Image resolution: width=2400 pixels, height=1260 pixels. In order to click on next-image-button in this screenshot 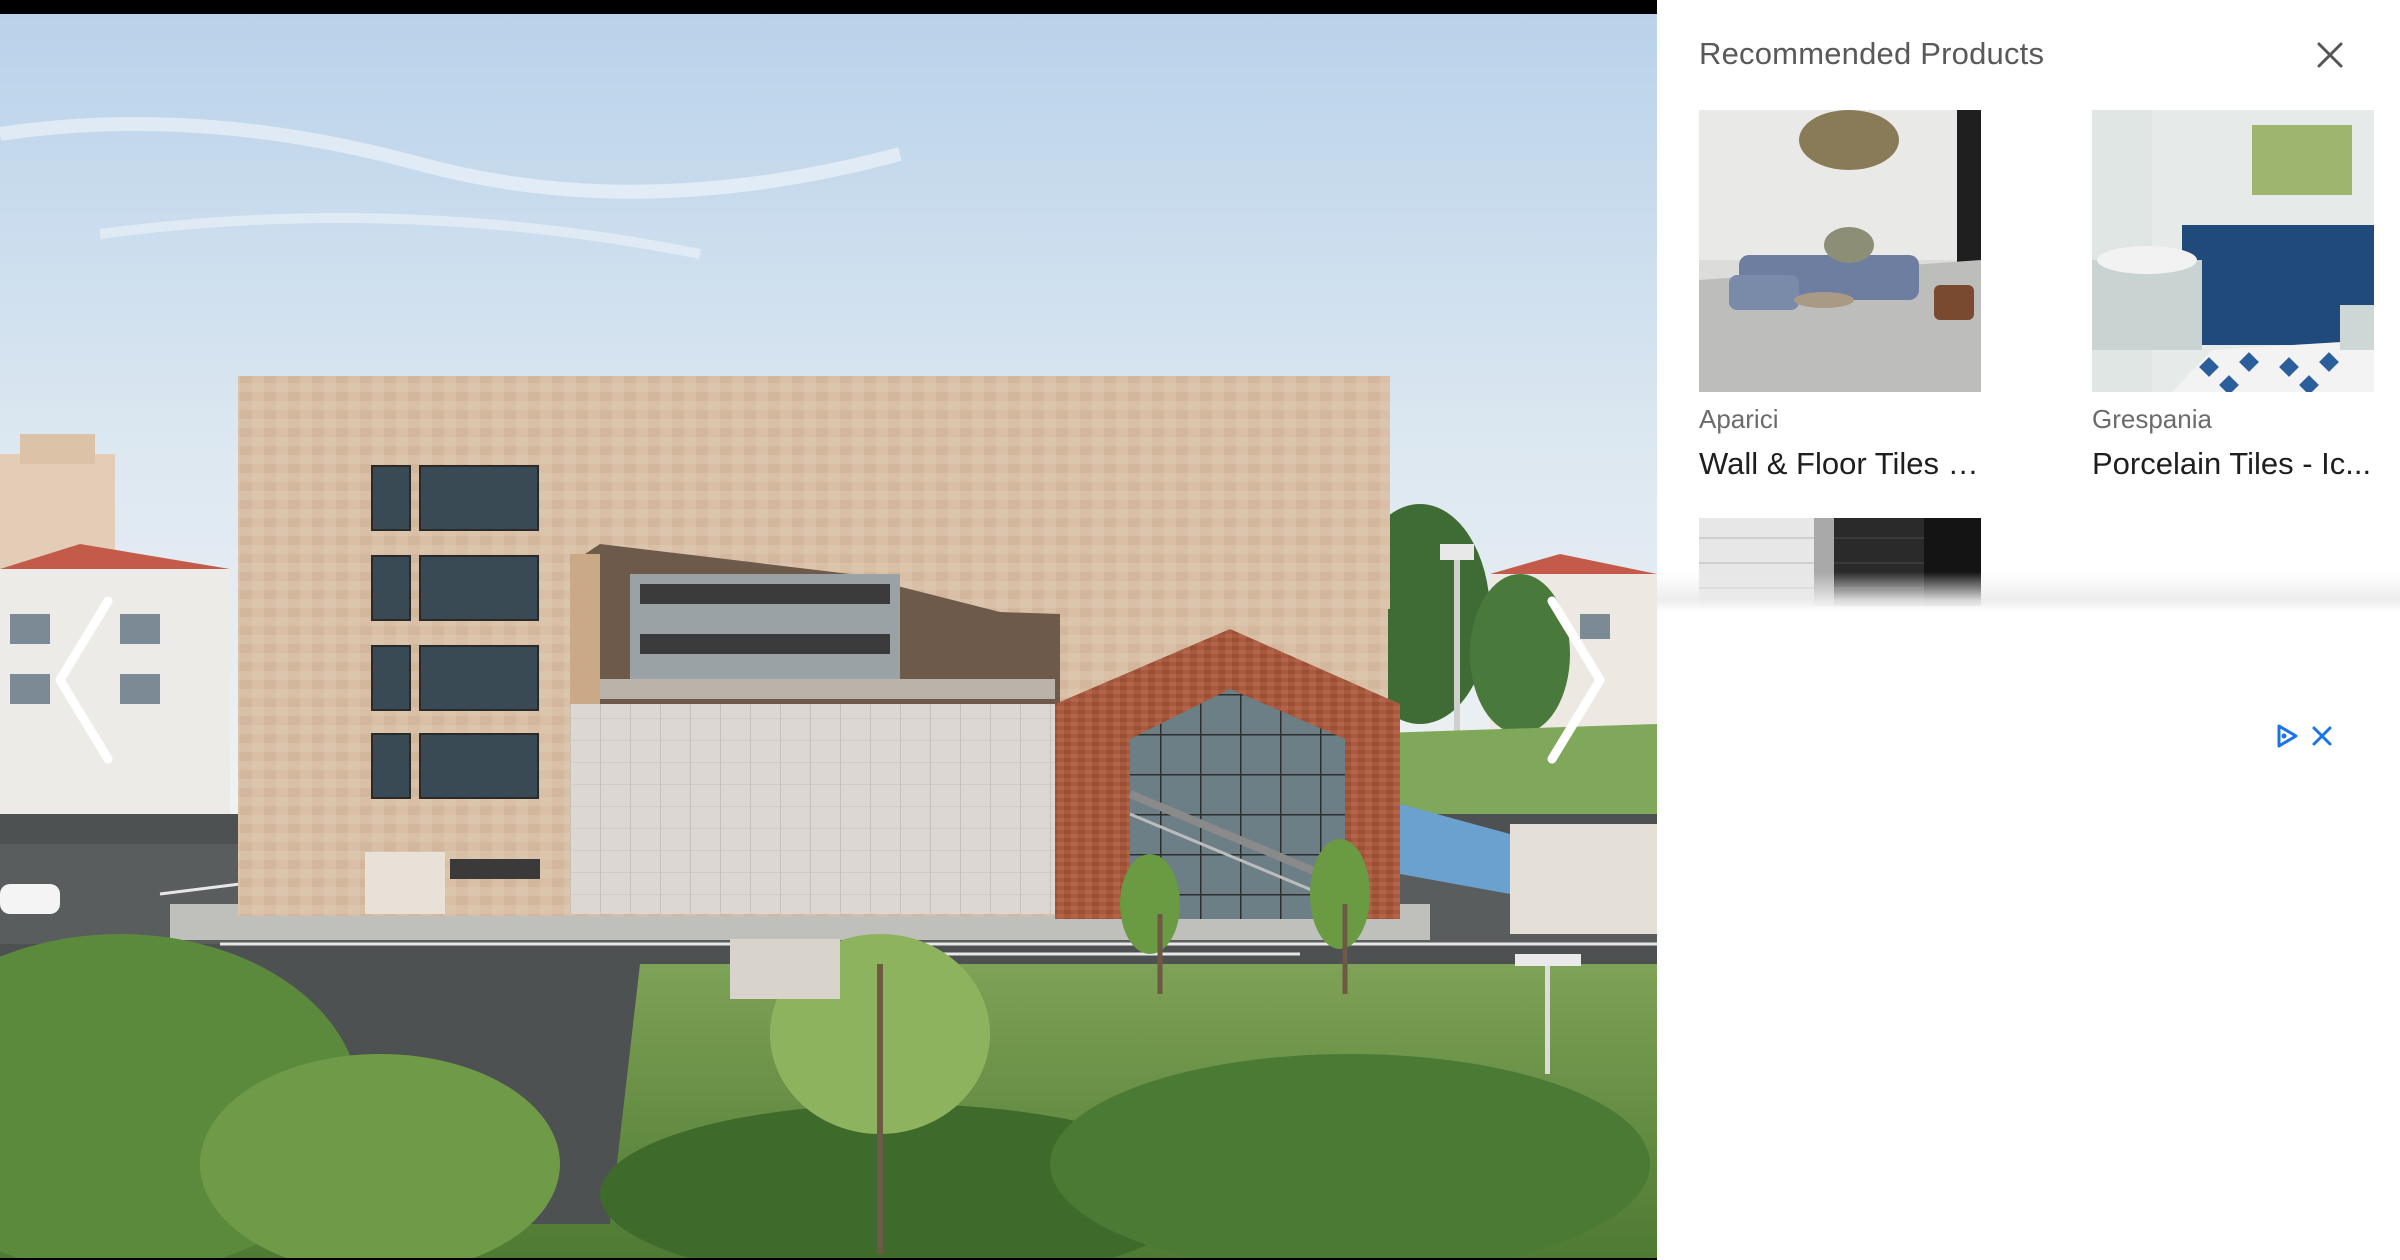, I will do `click(1575, 680)`.